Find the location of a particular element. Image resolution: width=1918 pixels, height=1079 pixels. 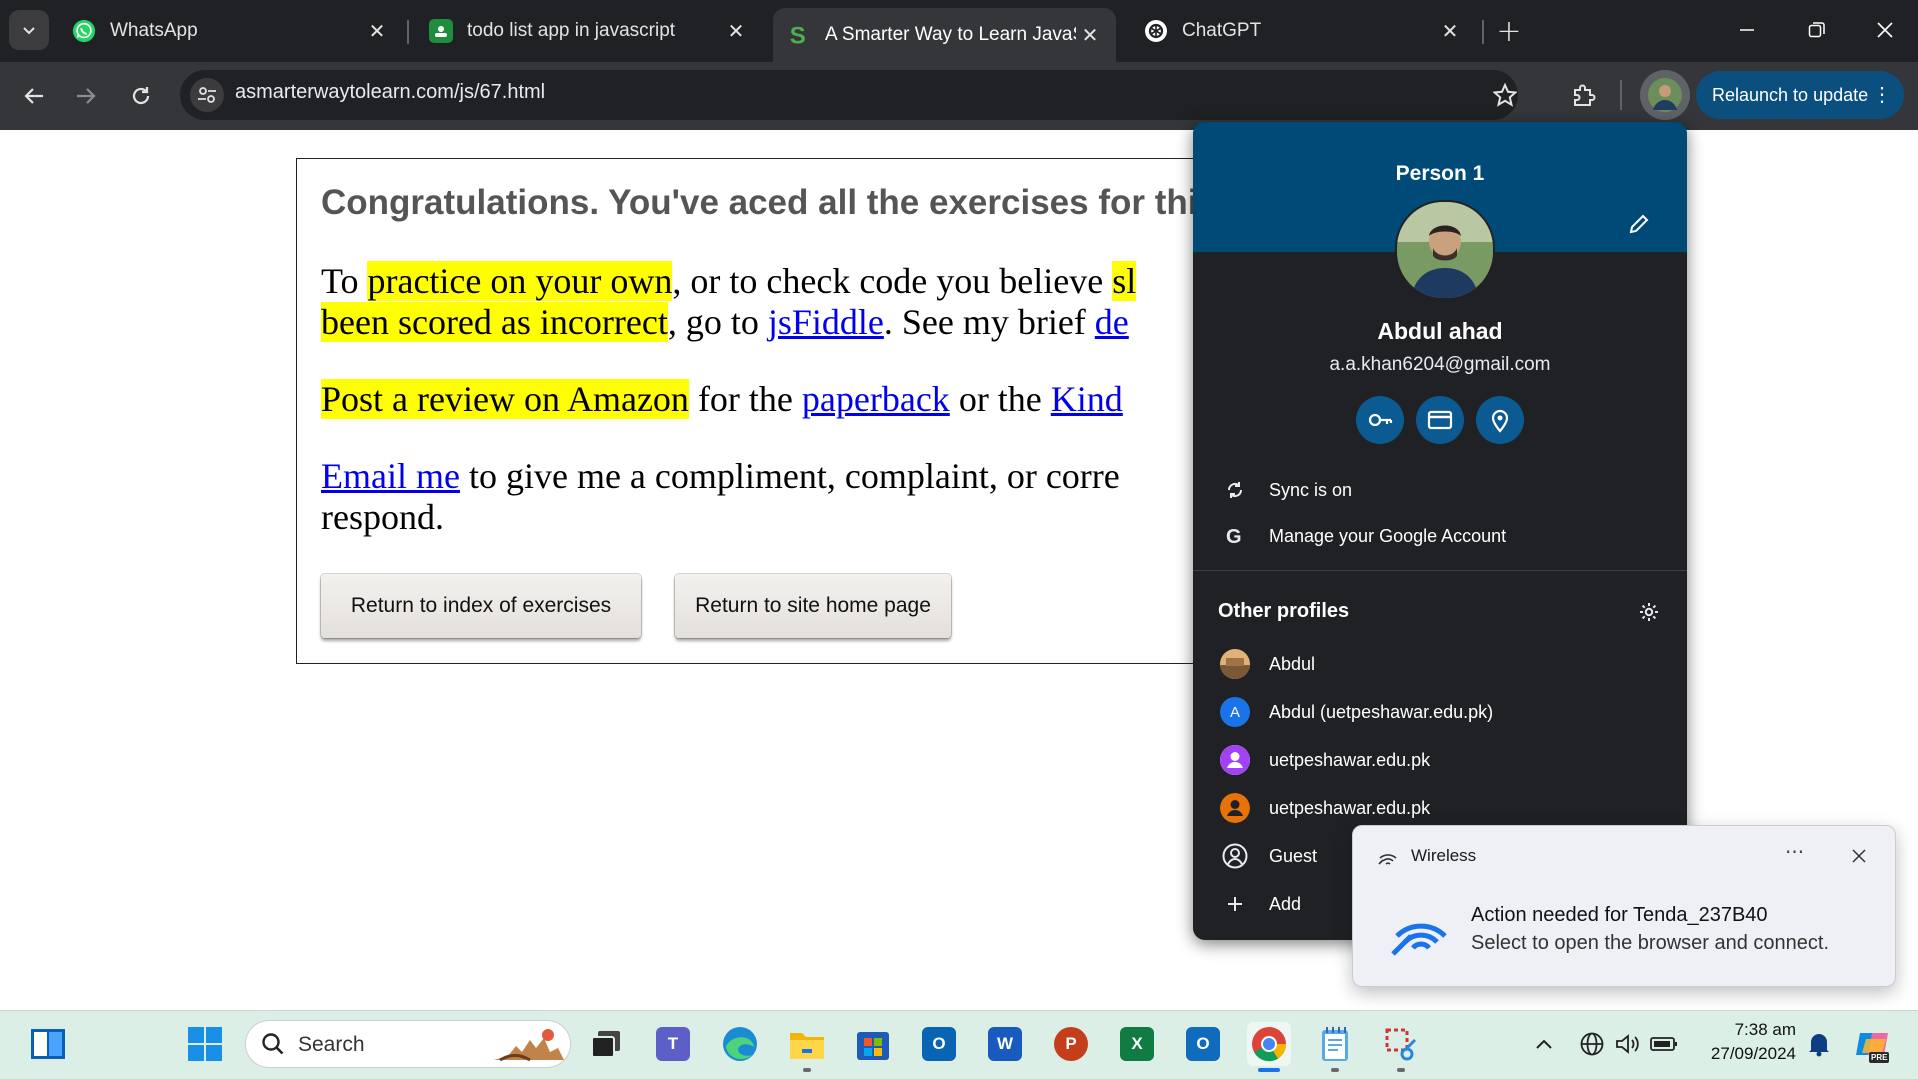

tab-search-button is located at coordinates (29, 30).